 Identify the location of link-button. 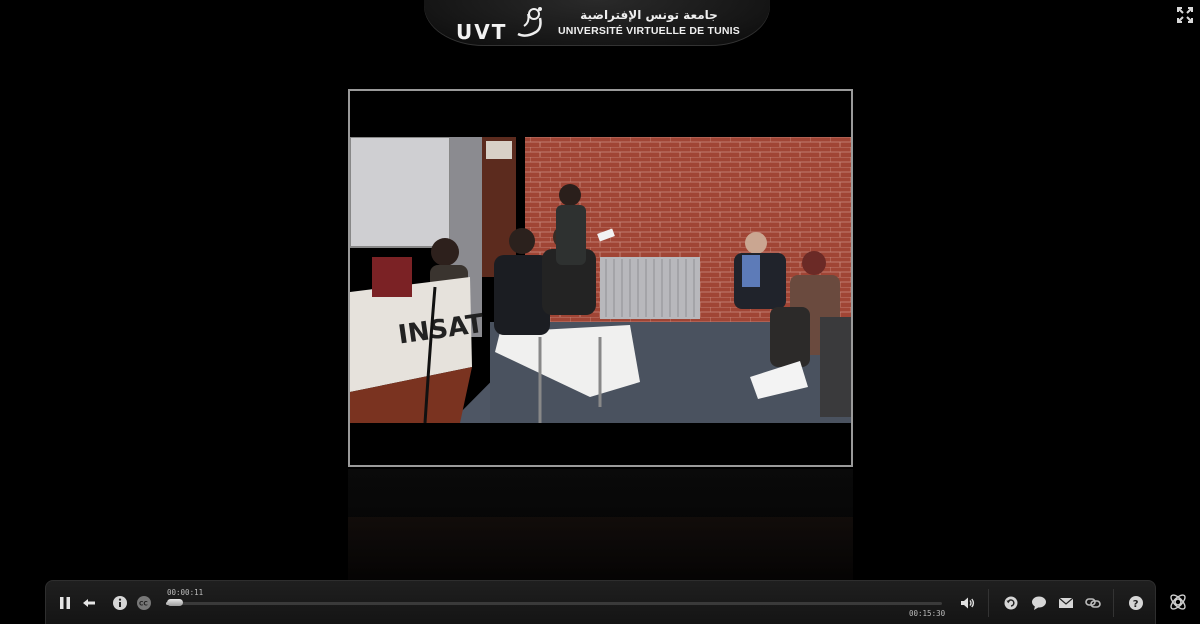
(1093, 603).